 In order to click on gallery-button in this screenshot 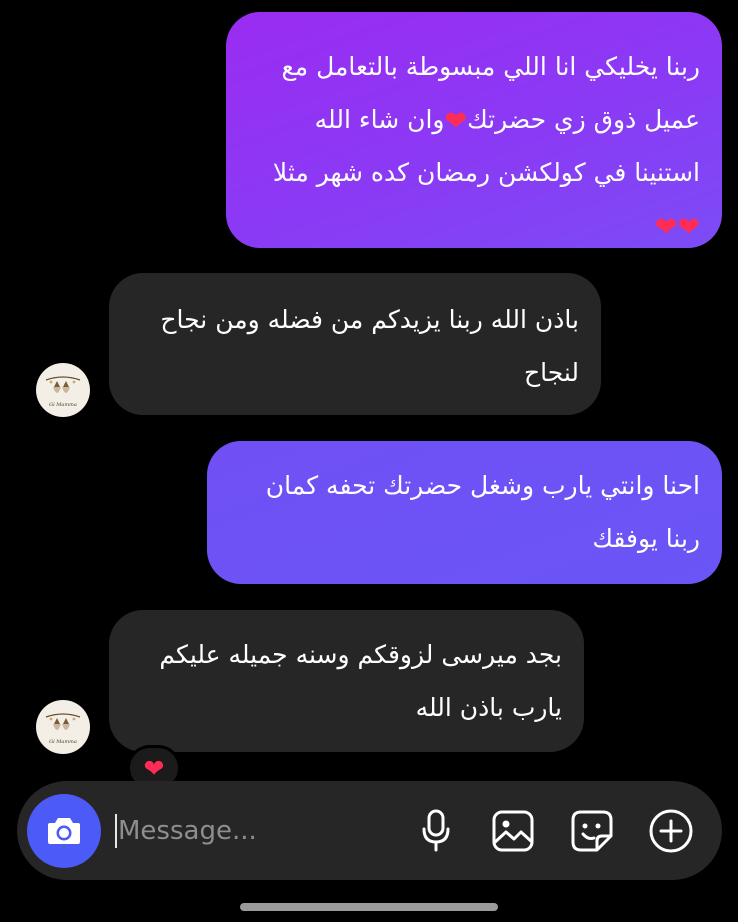, I will do `click(513, 831)`.